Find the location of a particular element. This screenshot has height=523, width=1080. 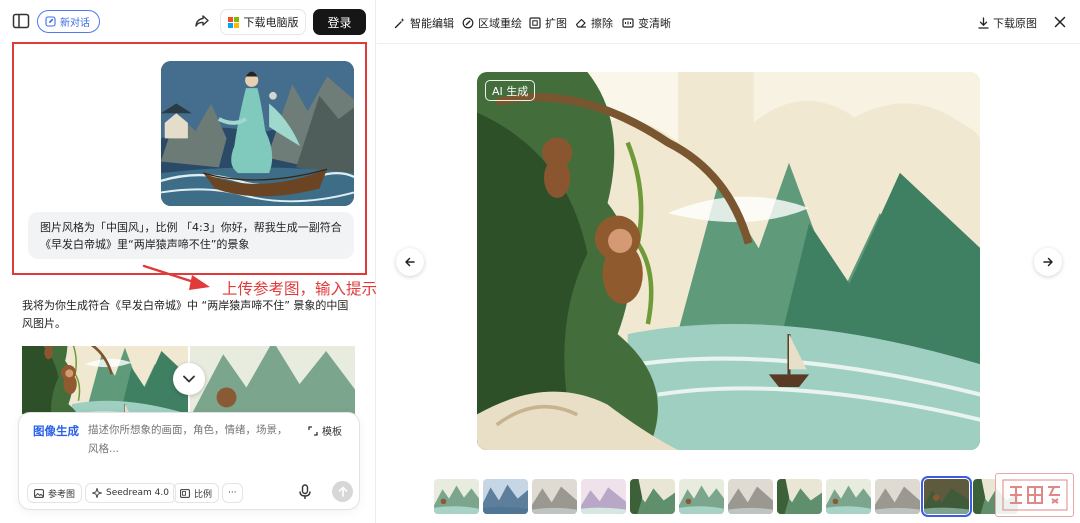

region-redraw-label: 区域重绘 is located at coordinates (500, 23).